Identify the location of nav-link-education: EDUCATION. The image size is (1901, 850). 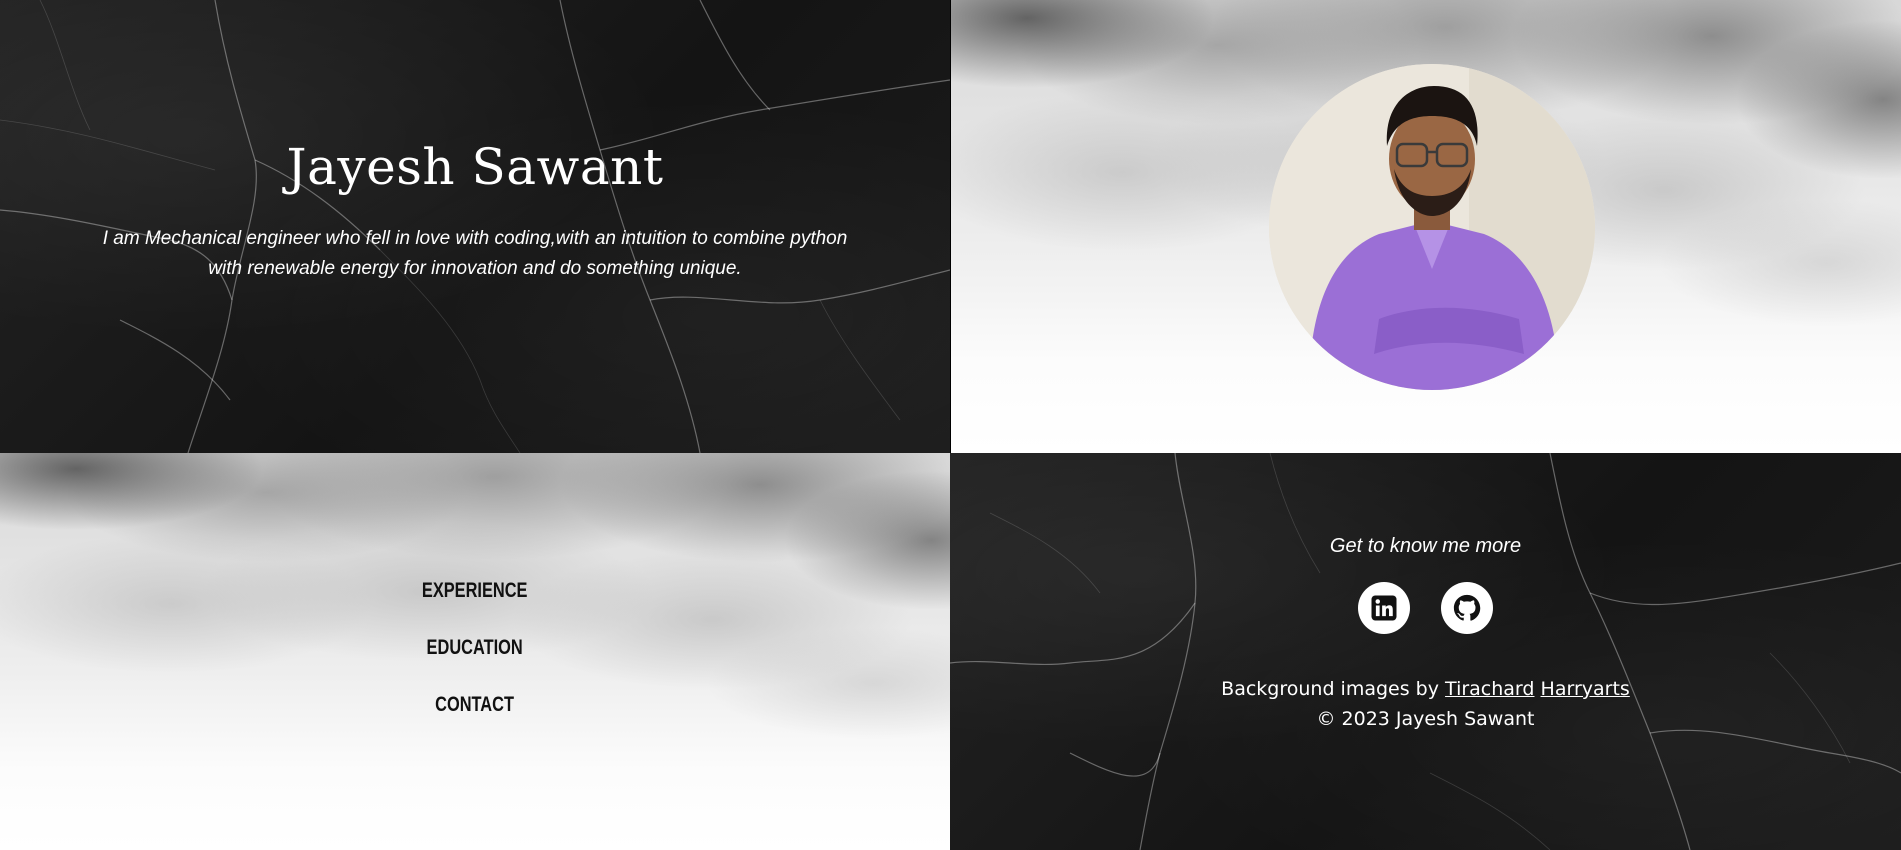
(475, 648).